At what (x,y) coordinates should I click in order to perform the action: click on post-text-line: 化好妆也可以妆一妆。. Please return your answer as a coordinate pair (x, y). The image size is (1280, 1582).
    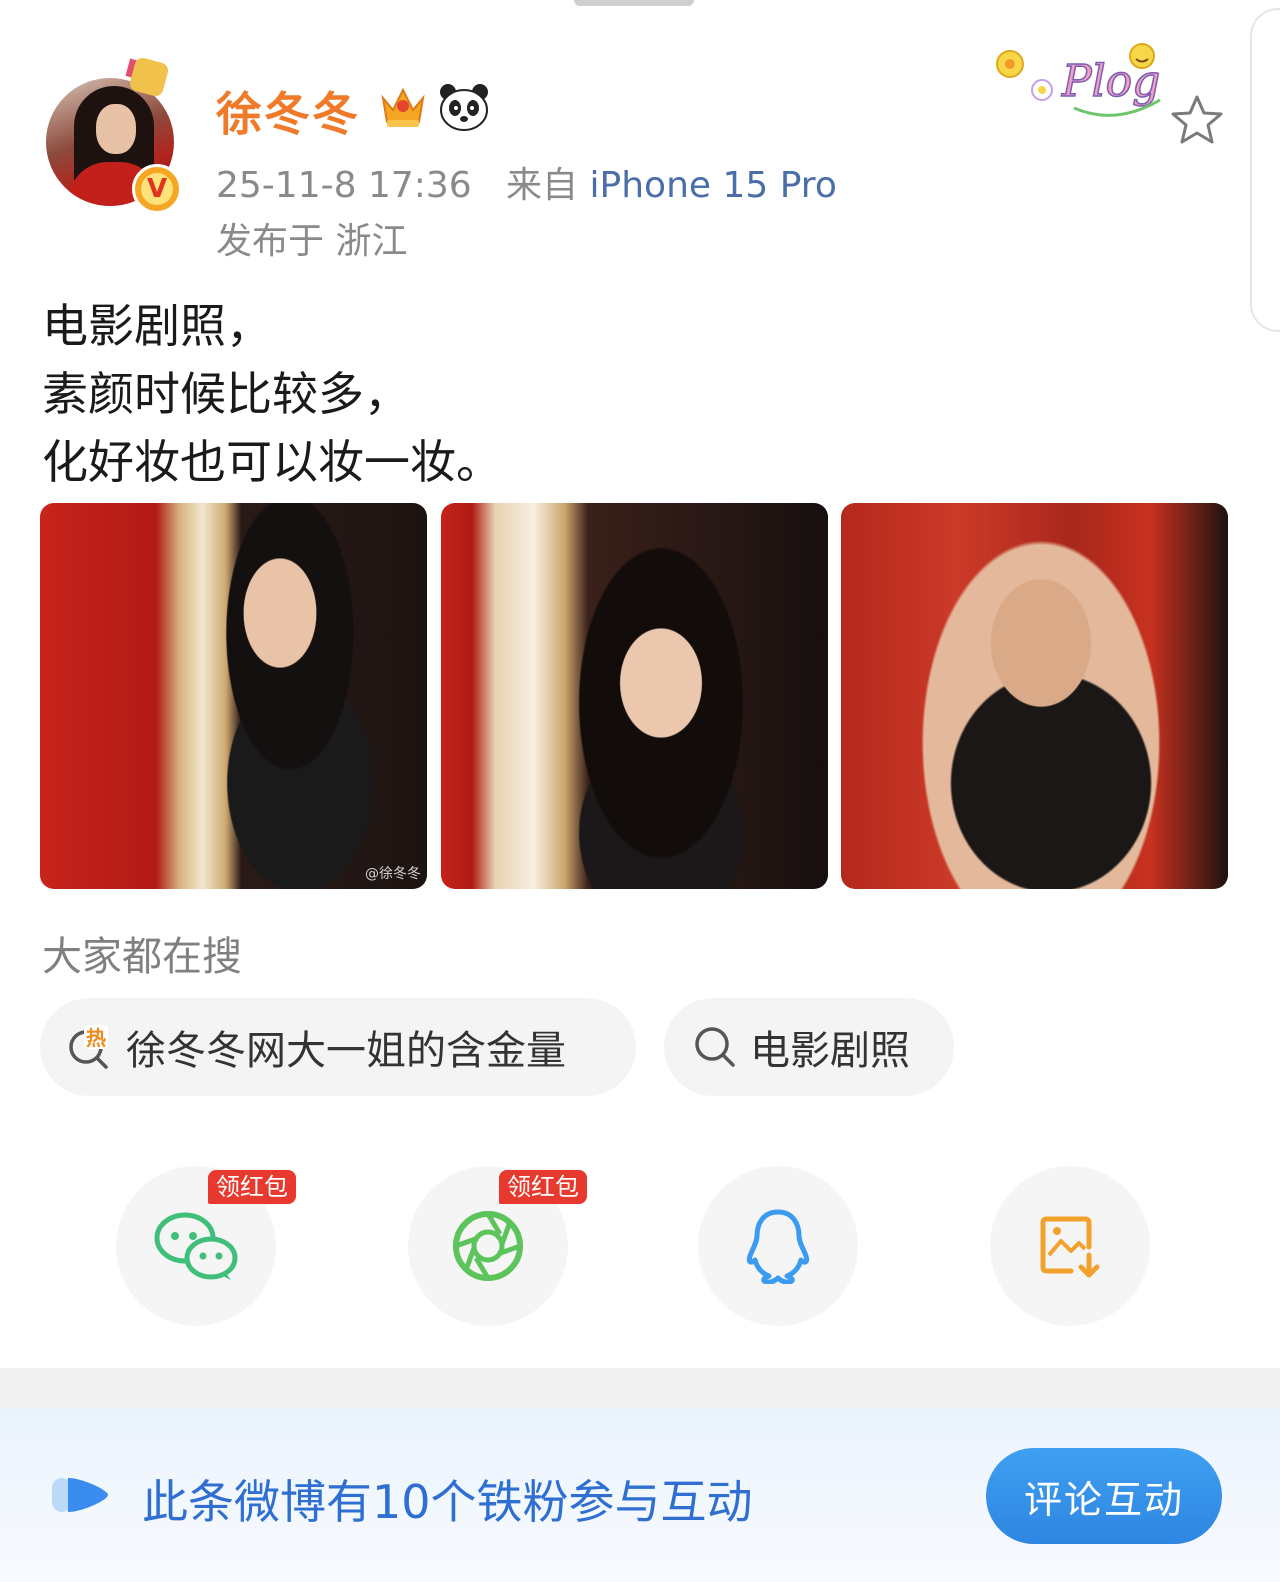
    Looking at the image, I should click on (272, 462).